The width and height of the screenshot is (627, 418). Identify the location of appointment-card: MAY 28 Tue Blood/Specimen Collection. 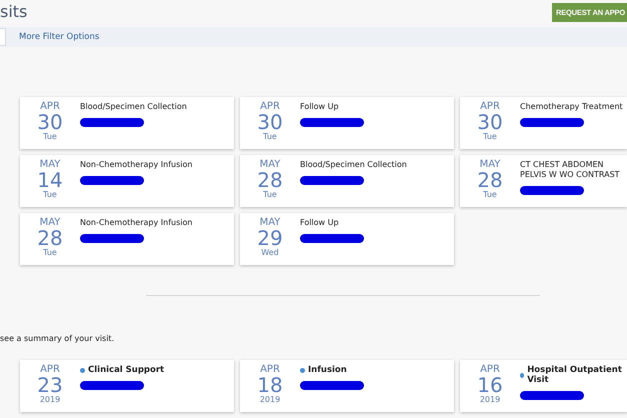
(347, 181).